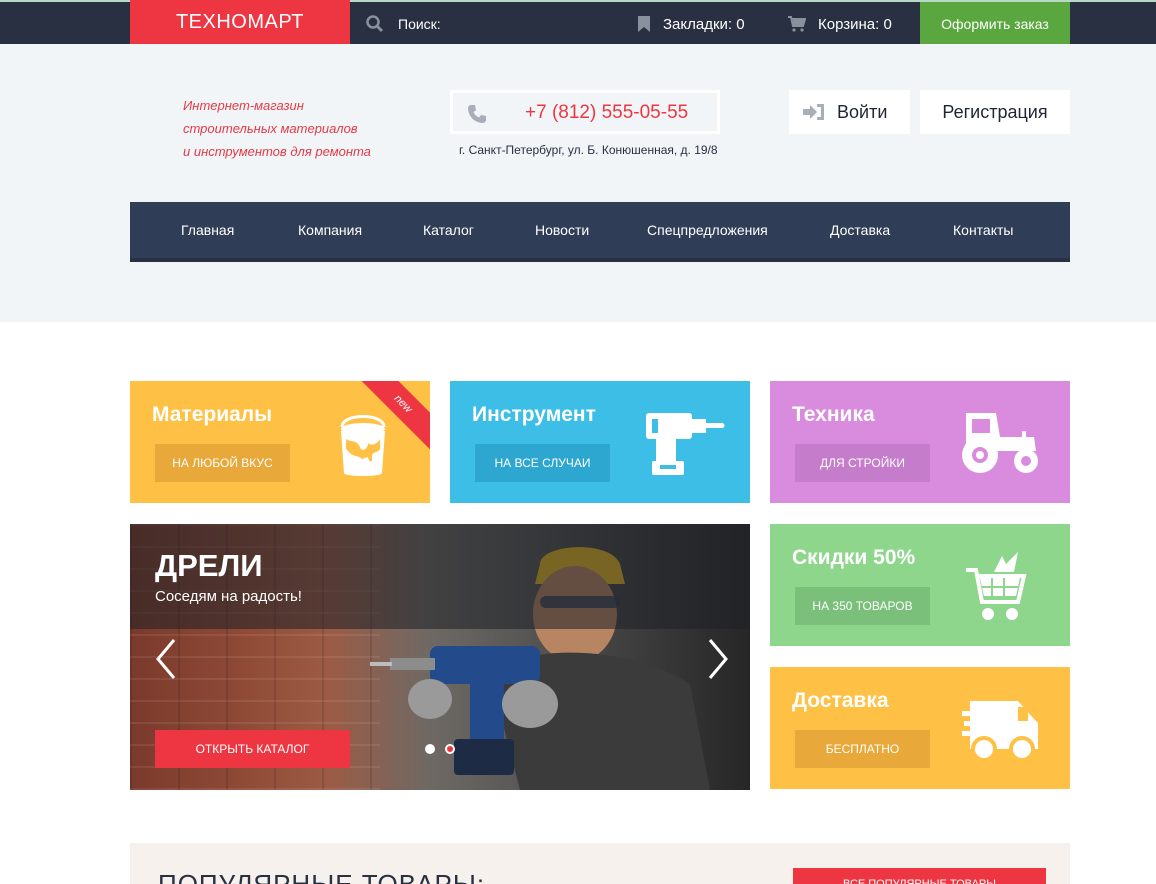  Describe the element at coordinates (600, 863) in the screenshot. I see `popular-products-section: ПОПУЛЯРНЫЕ ТОВАРЫ: ВСЕ ПОПУЛЯРНЫЕ ТОВАРЫ` at that location.